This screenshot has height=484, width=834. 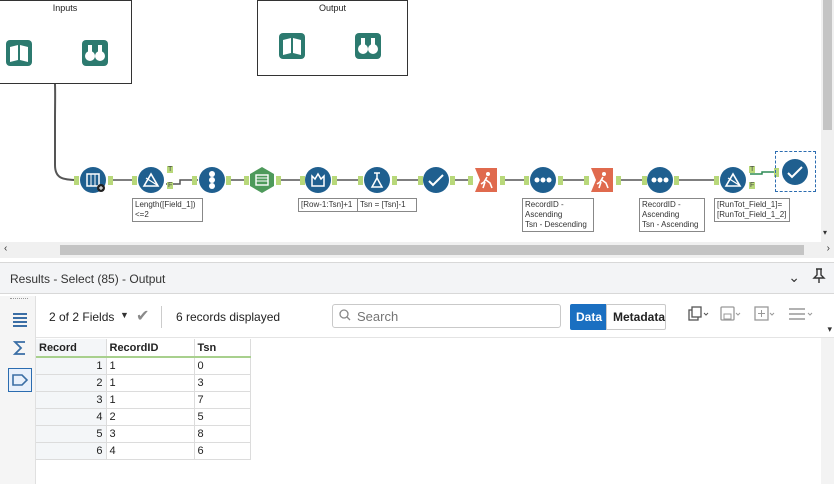 What do you see at coordinates (150, 451) in the screenshot?
I see `recordid-cell: 4` at bounding box center [150, 451].